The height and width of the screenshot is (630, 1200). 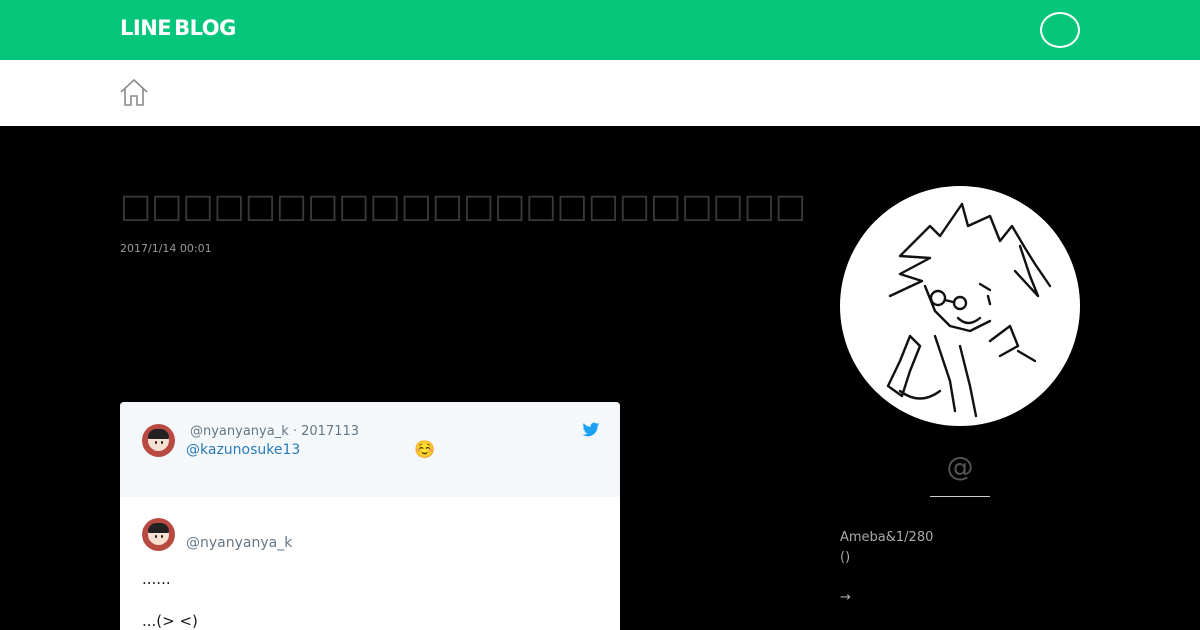 I want to click on post-date: 2017/1/14 00:01, so click(x=166, y=248).